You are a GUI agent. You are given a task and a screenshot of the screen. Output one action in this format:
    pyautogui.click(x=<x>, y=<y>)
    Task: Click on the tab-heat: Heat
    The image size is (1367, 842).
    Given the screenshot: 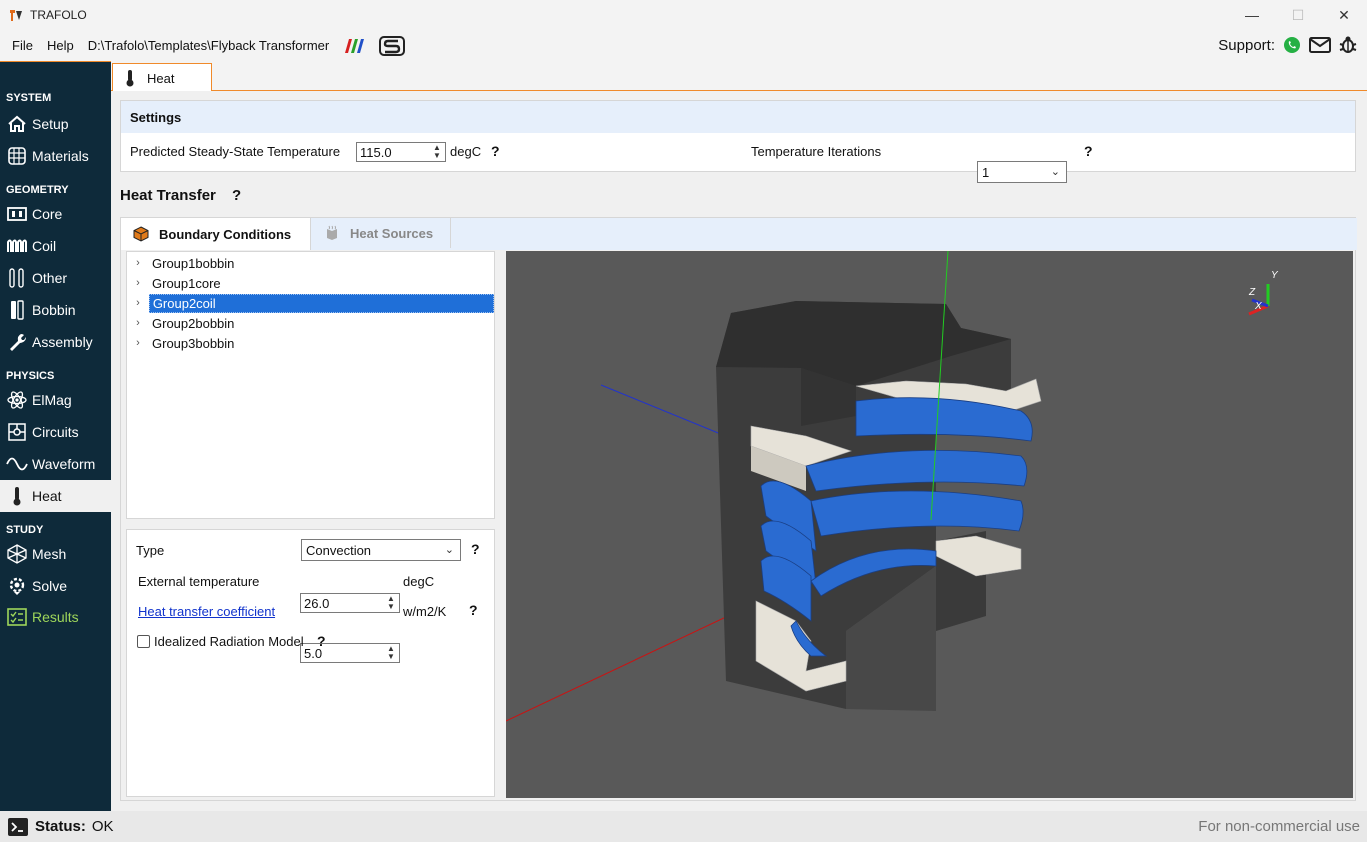 What is the action you would take?
    pyautogui.click(x=162, y=77)
    